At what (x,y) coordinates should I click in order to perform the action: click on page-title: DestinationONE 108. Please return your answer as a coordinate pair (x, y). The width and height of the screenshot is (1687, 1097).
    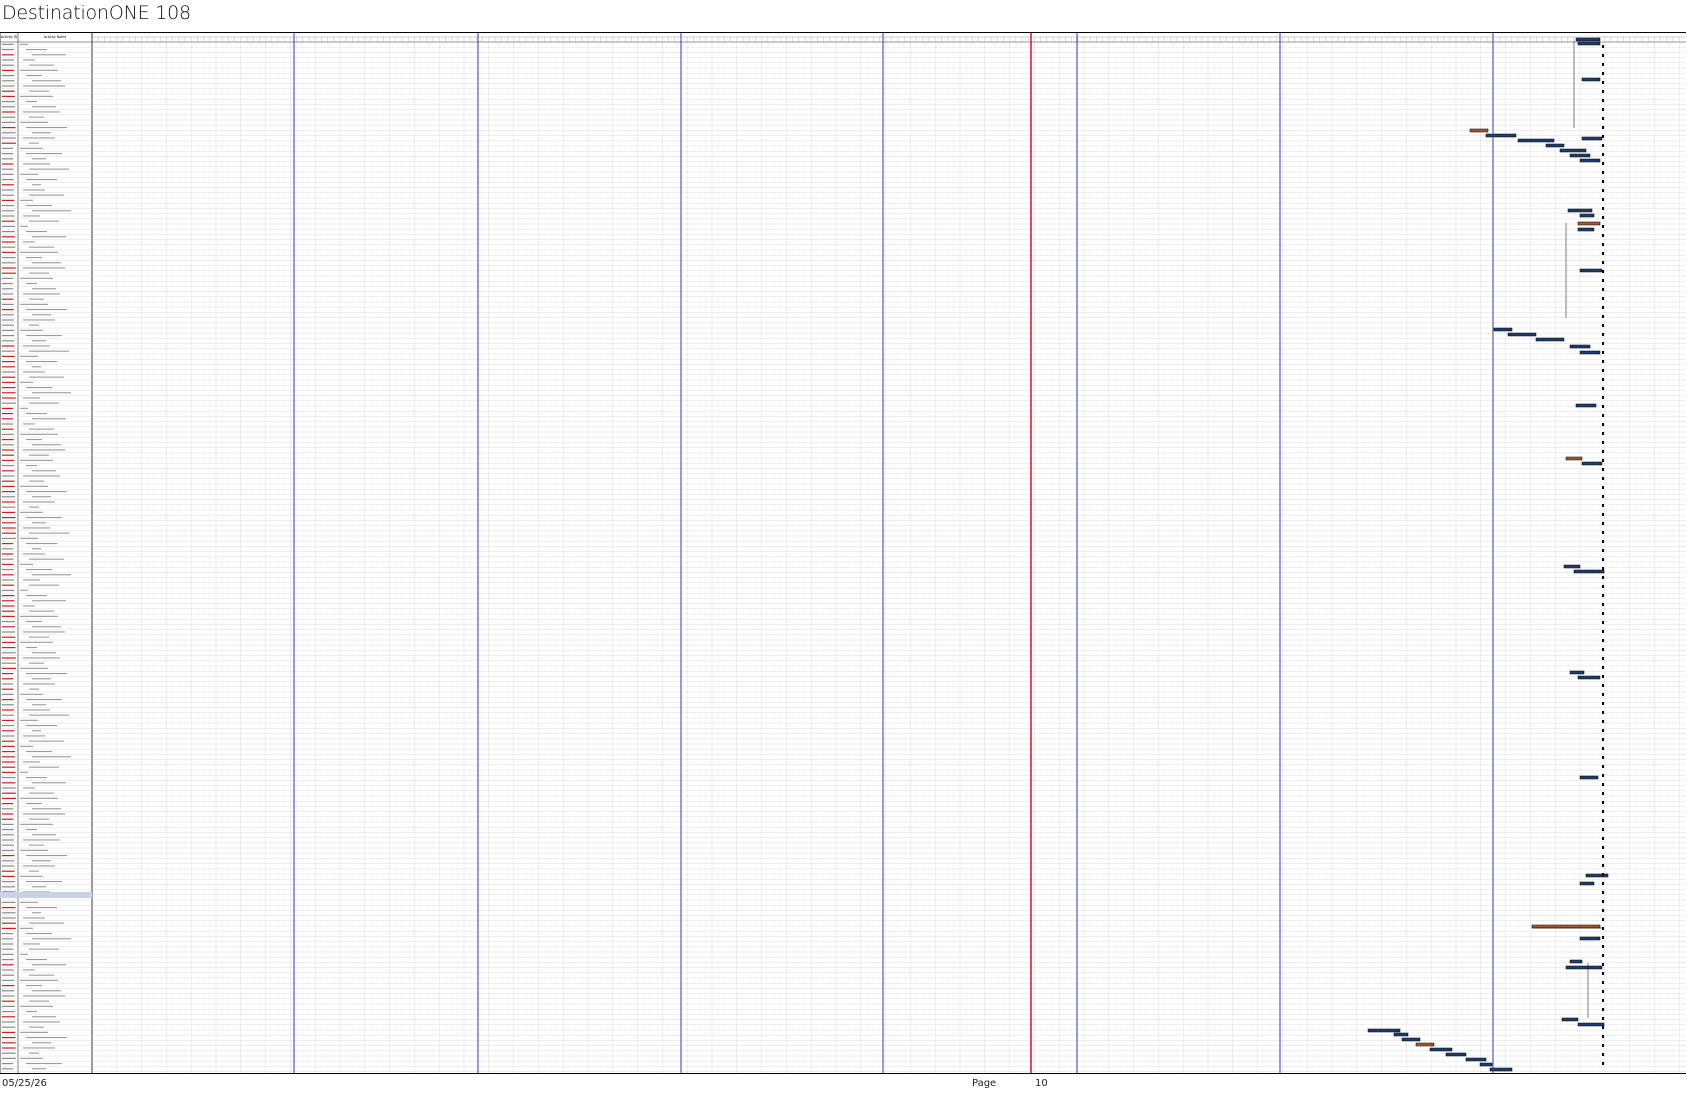
    Looking at the image, I should click on (96, 13).